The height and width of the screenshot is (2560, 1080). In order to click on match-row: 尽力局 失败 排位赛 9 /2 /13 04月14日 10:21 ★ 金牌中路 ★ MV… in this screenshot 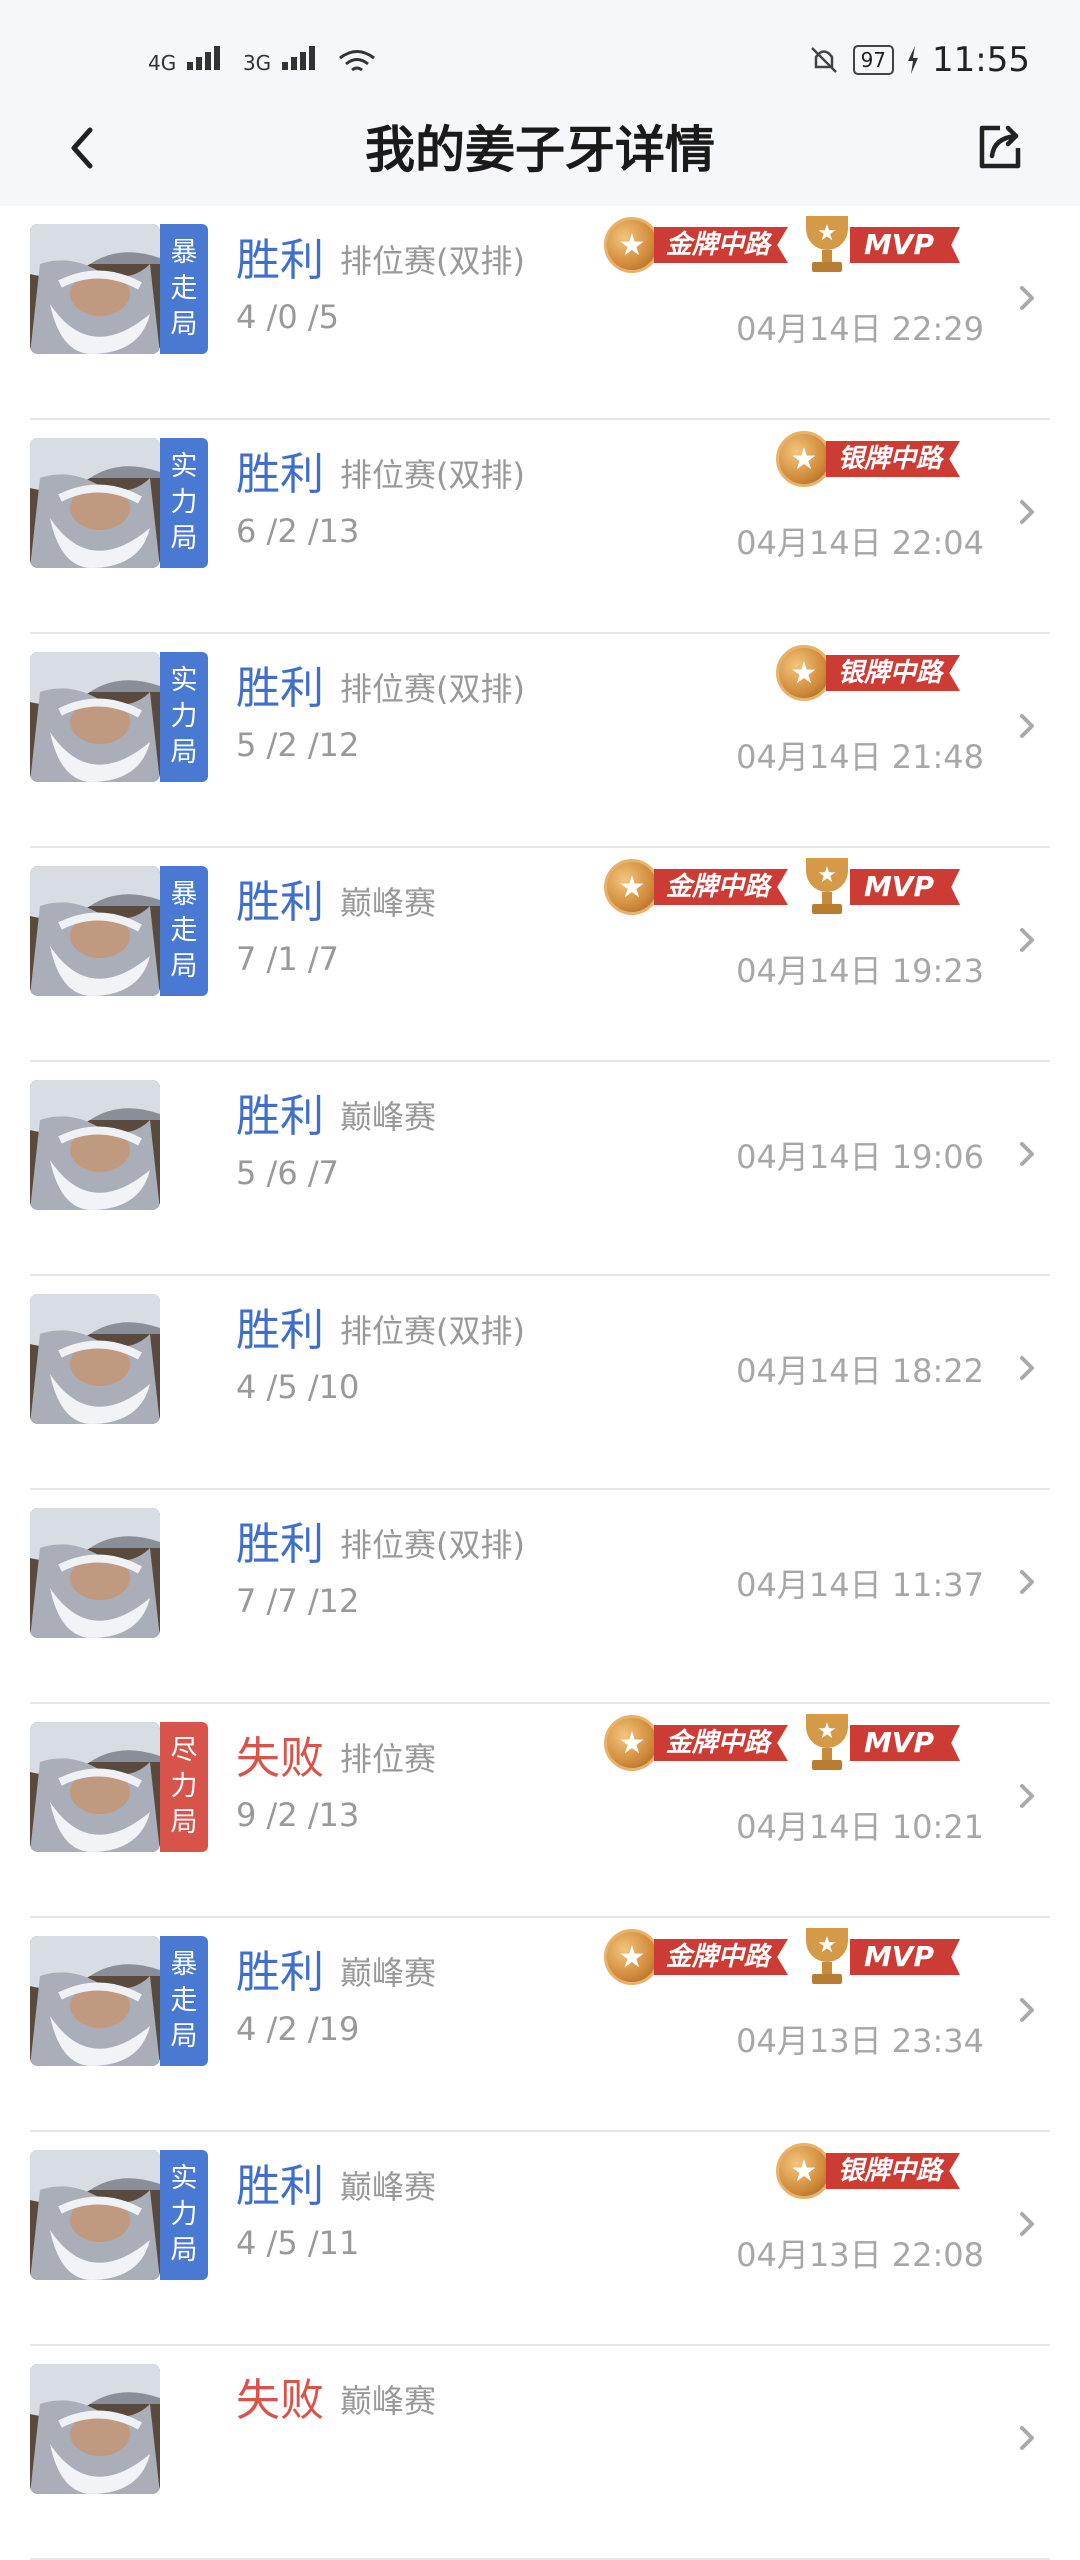, I will do `click(540, 1811)`.